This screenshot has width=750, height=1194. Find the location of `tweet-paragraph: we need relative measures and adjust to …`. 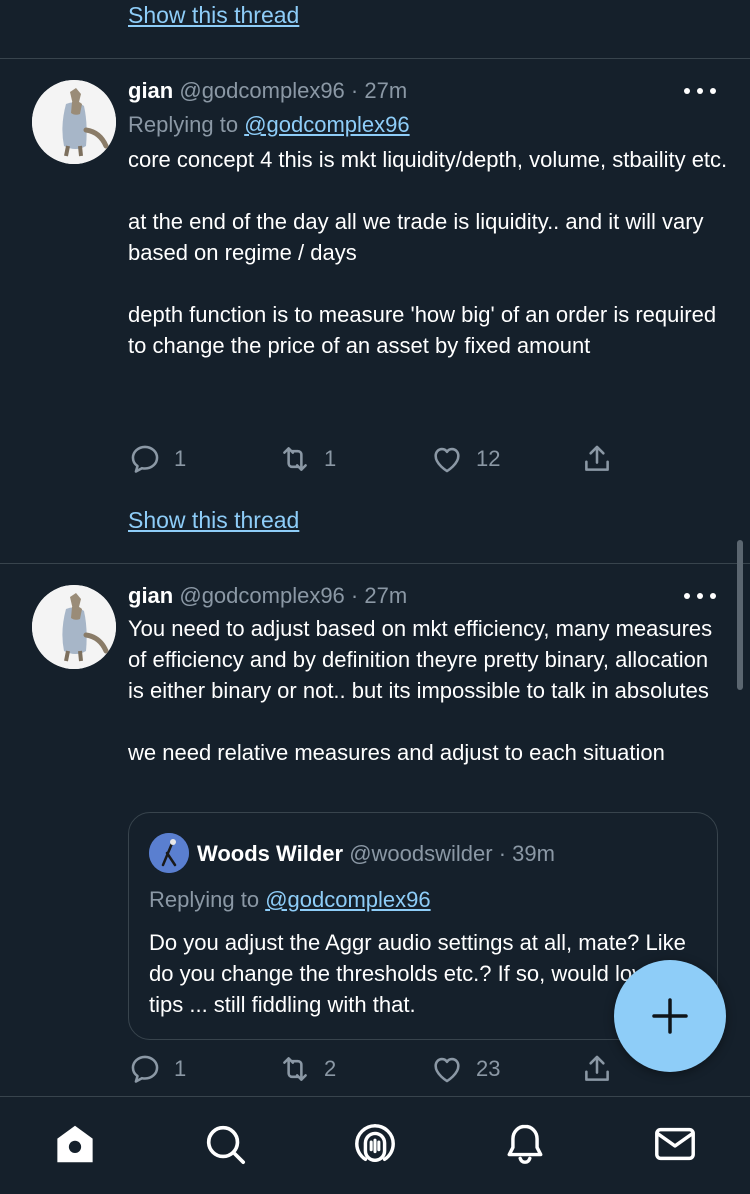

tweet-paragraph: we need relative measures and adjust to … is located at coordinates (396, 752).